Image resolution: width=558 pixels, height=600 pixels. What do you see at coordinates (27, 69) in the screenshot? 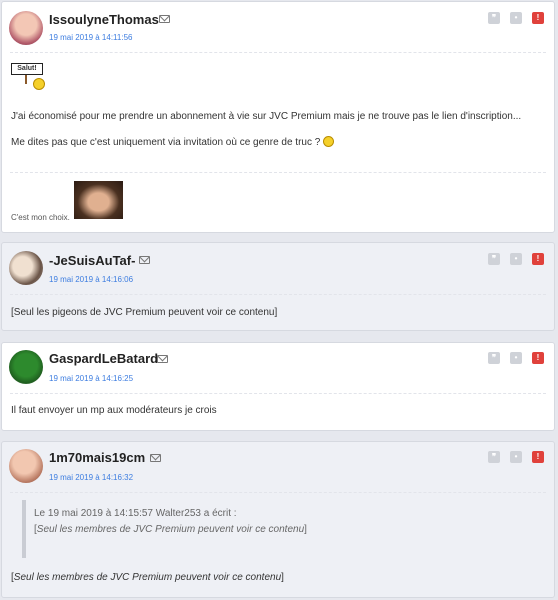
I see `sticker-sign: Salut!` at bounding box center [27, 69].